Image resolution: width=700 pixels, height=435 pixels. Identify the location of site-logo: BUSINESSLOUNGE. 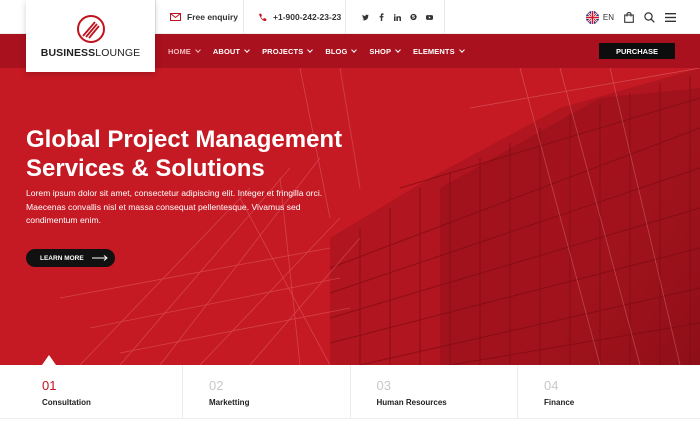
(90, 36).